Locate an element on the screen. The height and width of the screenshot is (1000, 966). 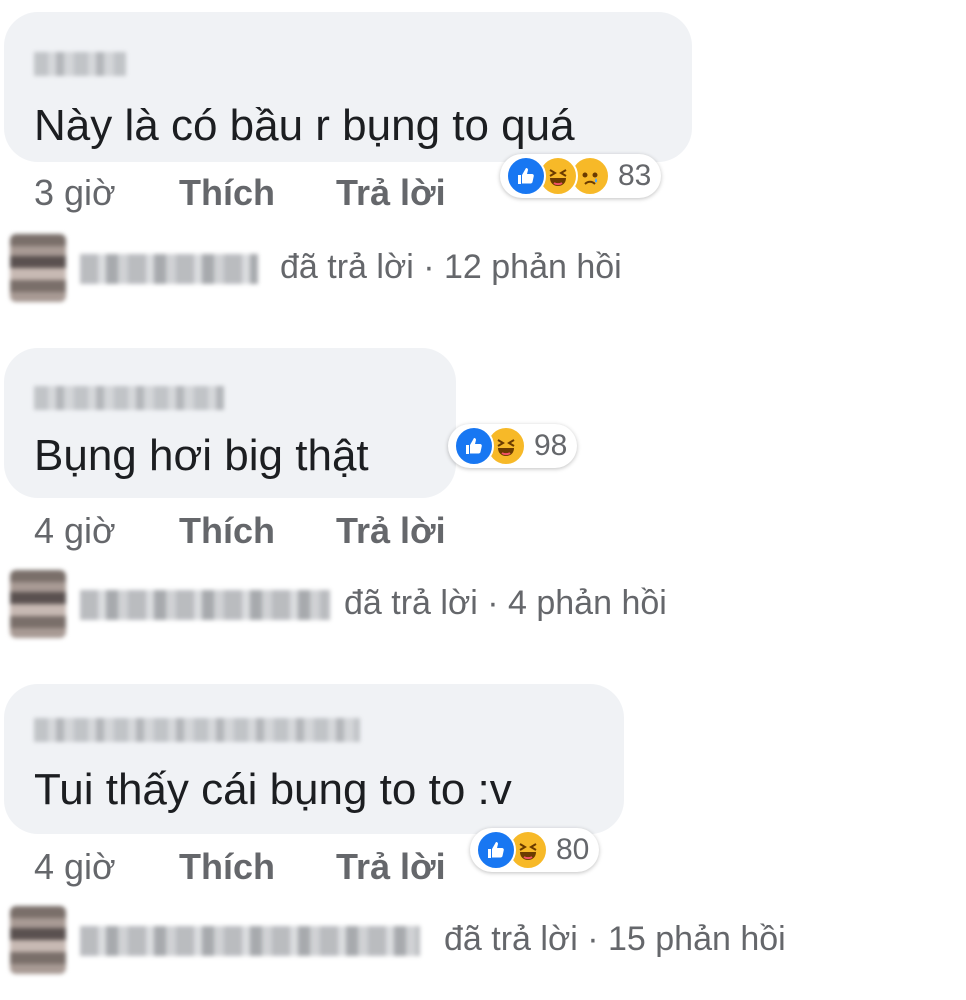
reply-summary: đã trả lời · 15 phản hồi is located at coordinates (615, 939).